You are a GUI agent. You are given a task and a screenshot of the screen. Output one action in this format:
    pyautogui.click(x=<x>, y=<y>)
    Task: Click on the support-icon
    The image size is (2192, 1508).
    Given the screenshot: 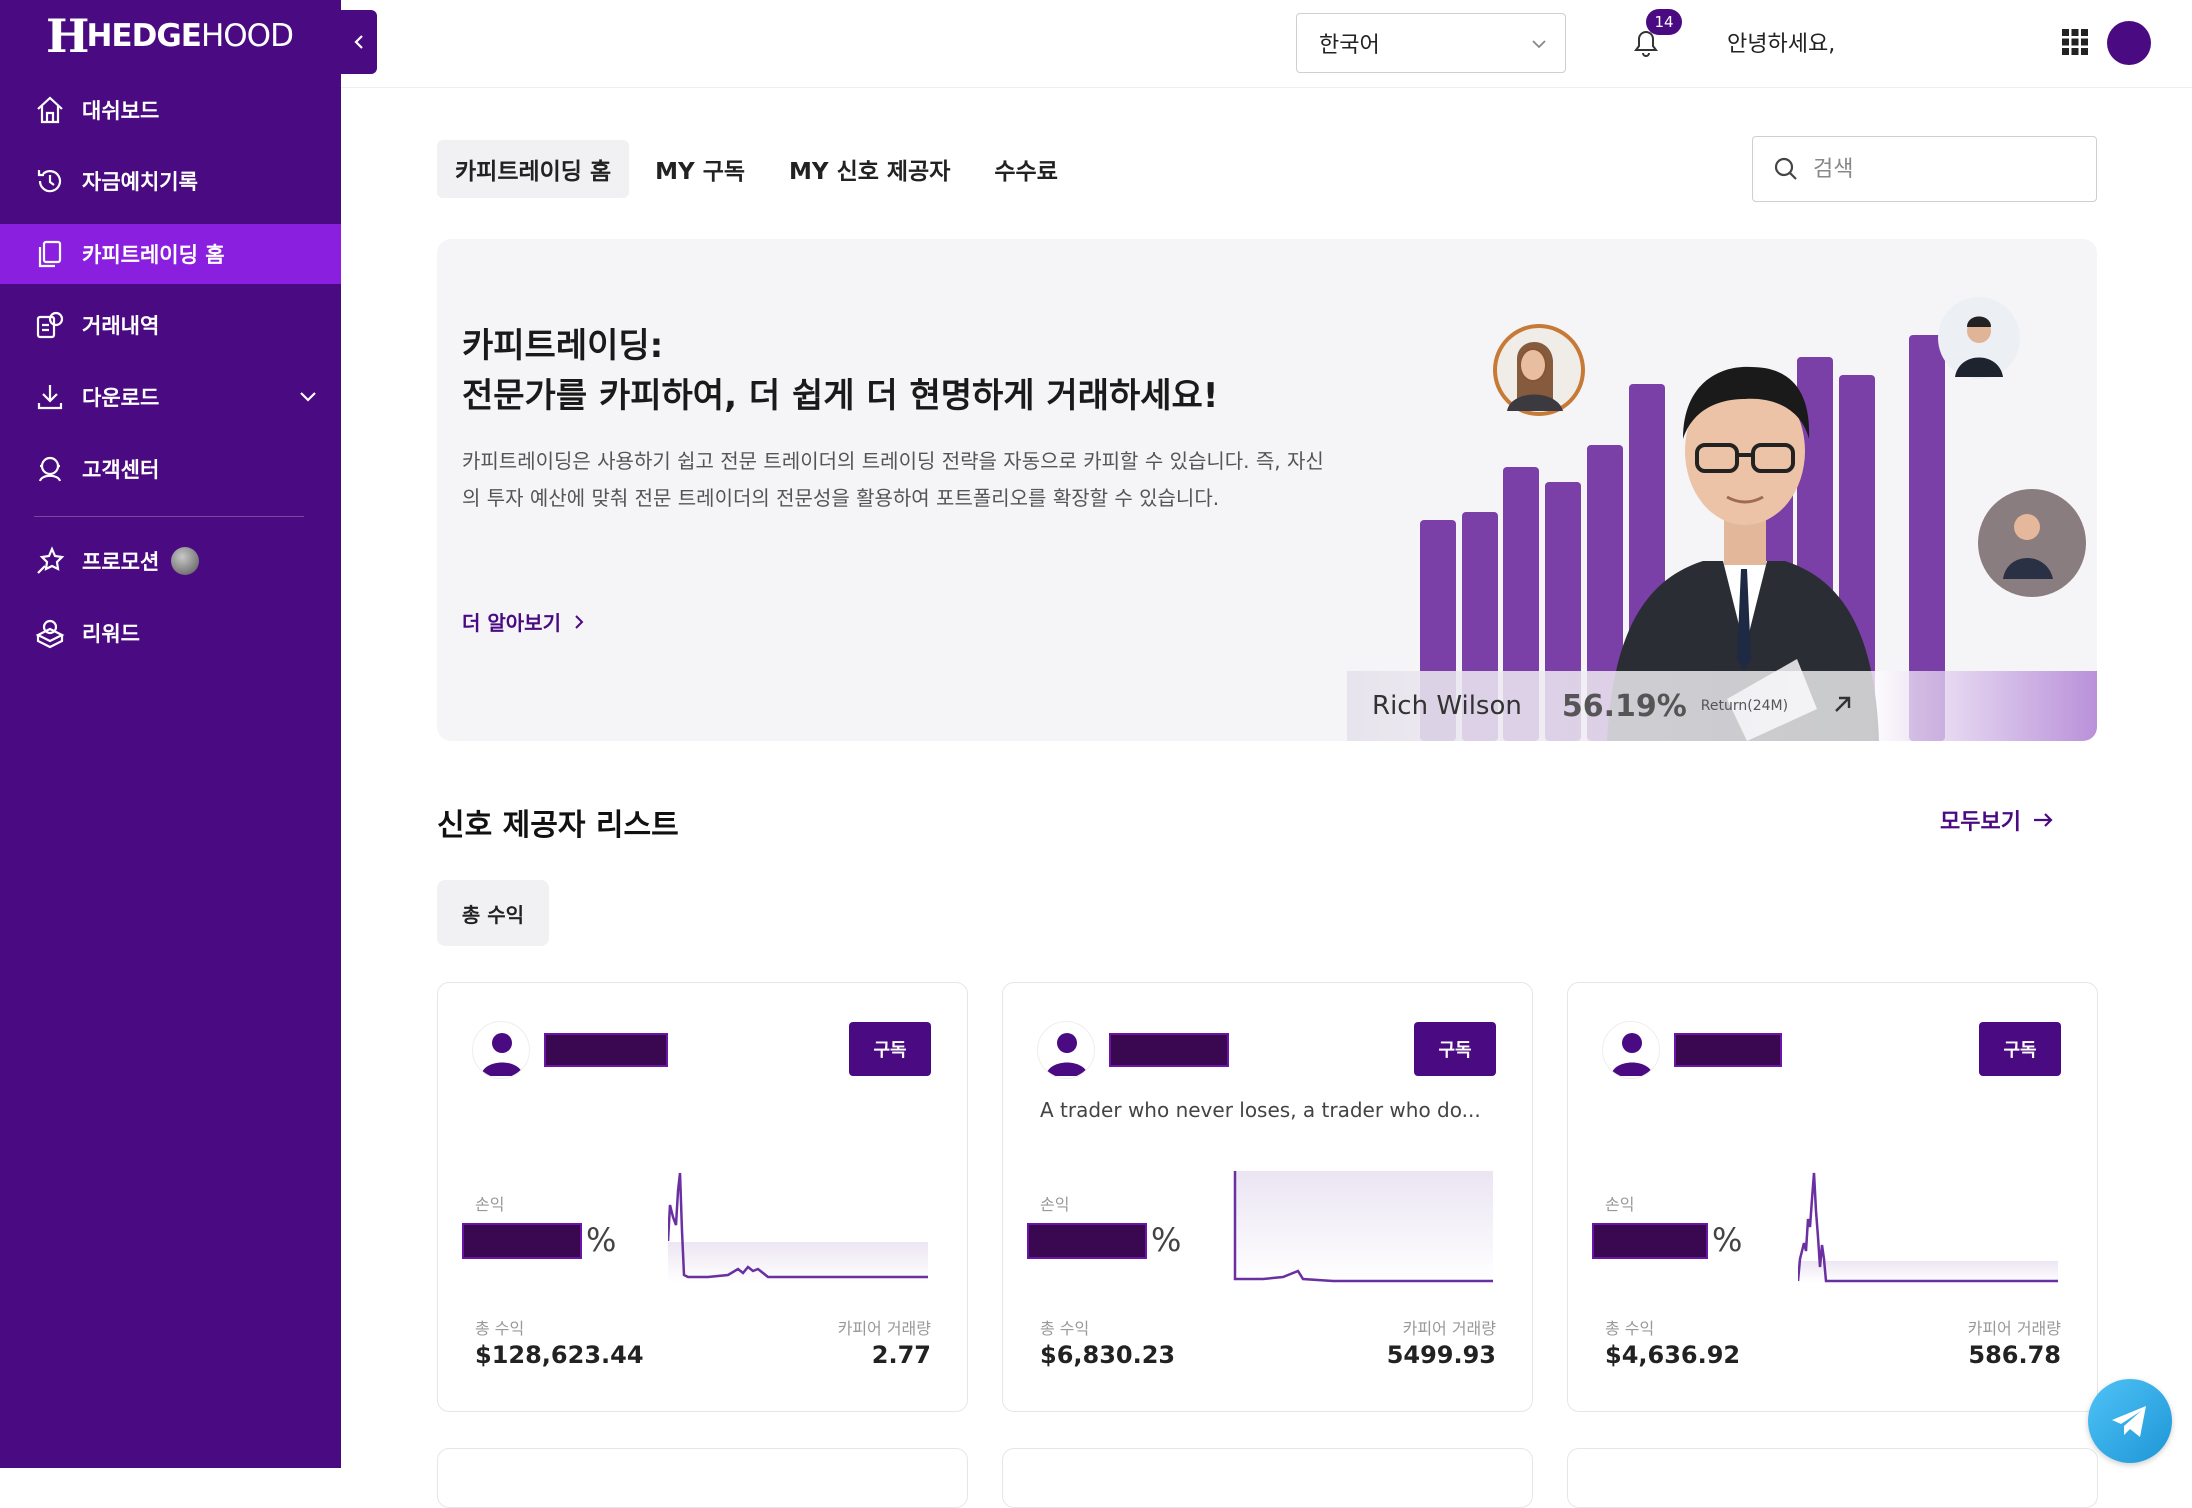 What is the action you would take?
    pyautogui.click(x=50, y=469)
    